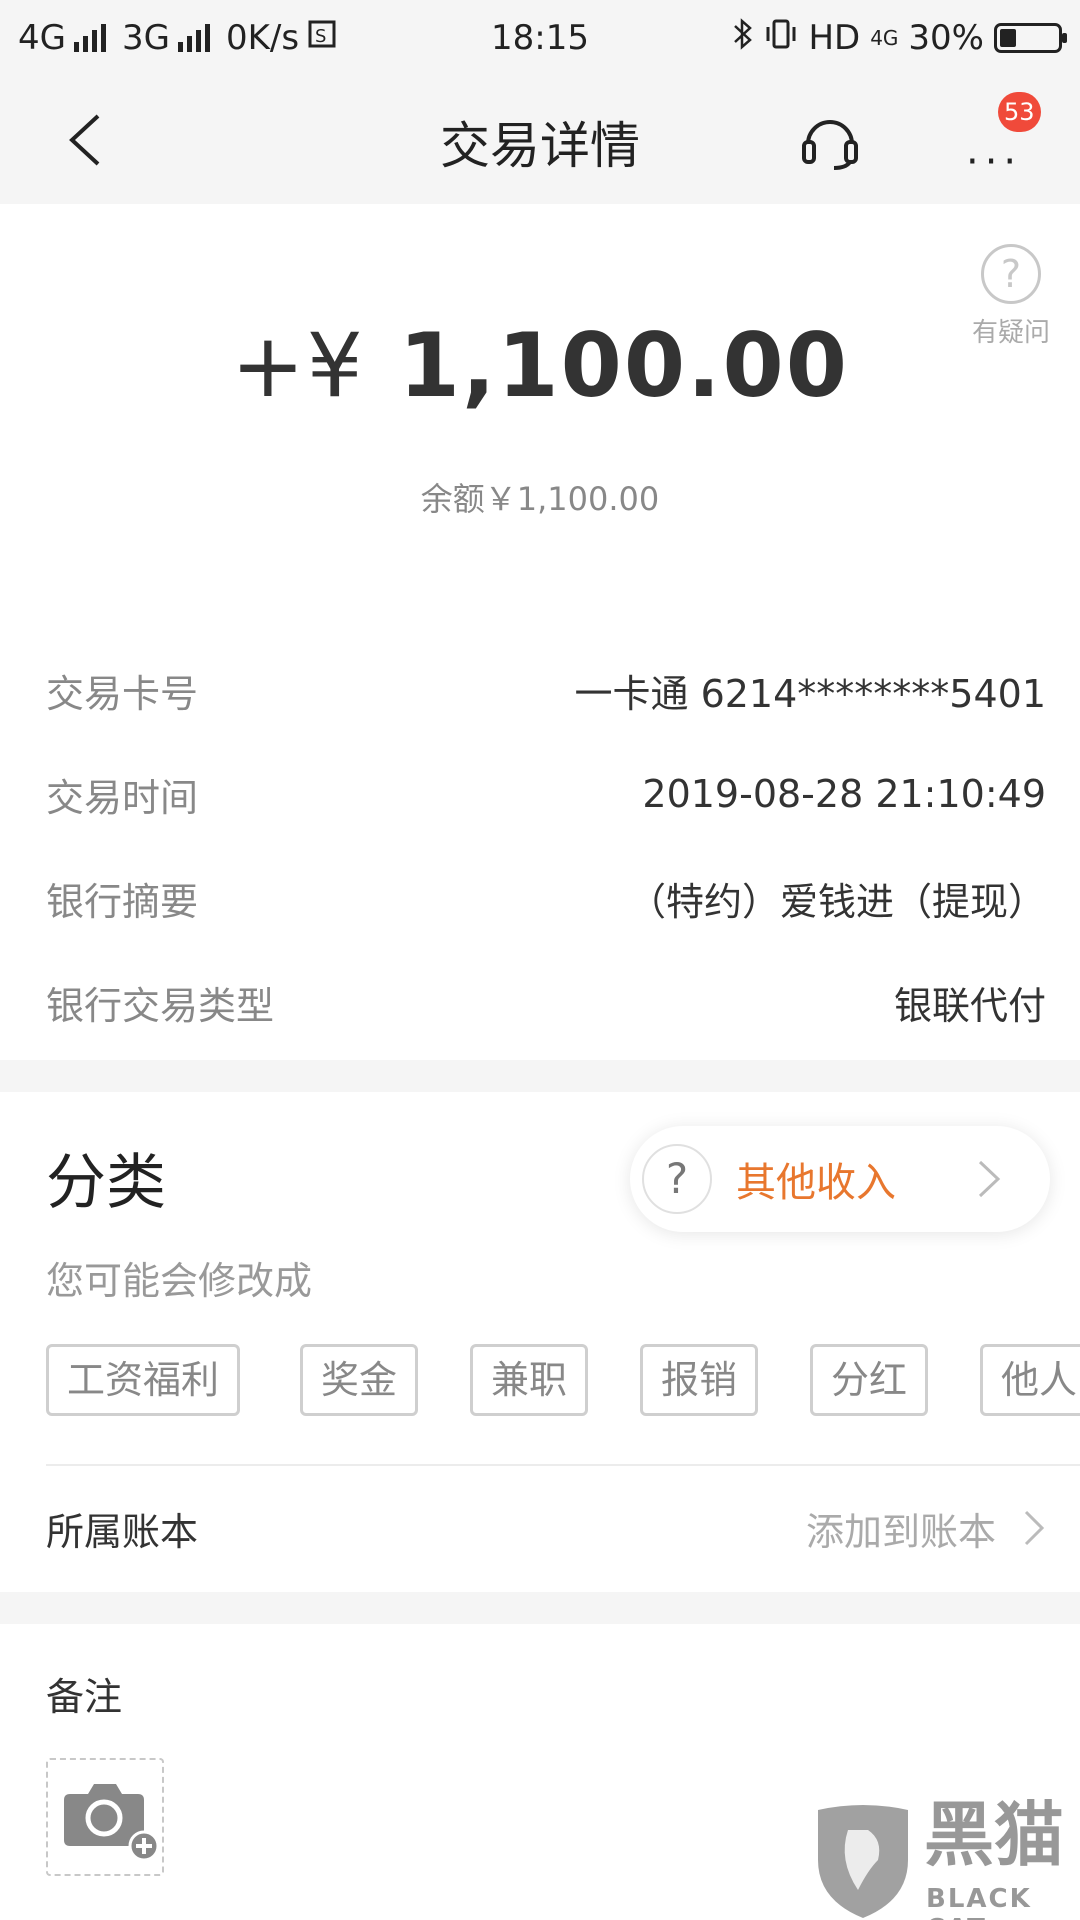 Image resolution: width=1080 pixels, height=1920 pixels. What do you see at coordinates (298, 365) in the screenshot?
I see `amount-sign: +¥` at bounding box center [298, 365].